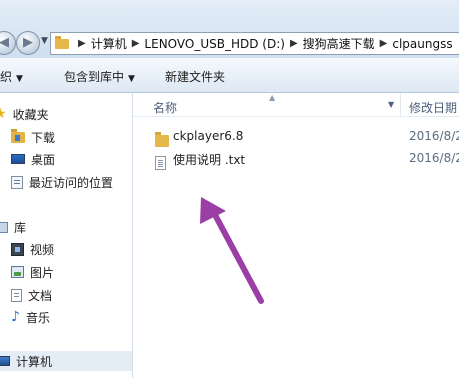  Describe the element at coordinates (213, 210) in the screenshot. I see `arrow-head-icon` at that location.